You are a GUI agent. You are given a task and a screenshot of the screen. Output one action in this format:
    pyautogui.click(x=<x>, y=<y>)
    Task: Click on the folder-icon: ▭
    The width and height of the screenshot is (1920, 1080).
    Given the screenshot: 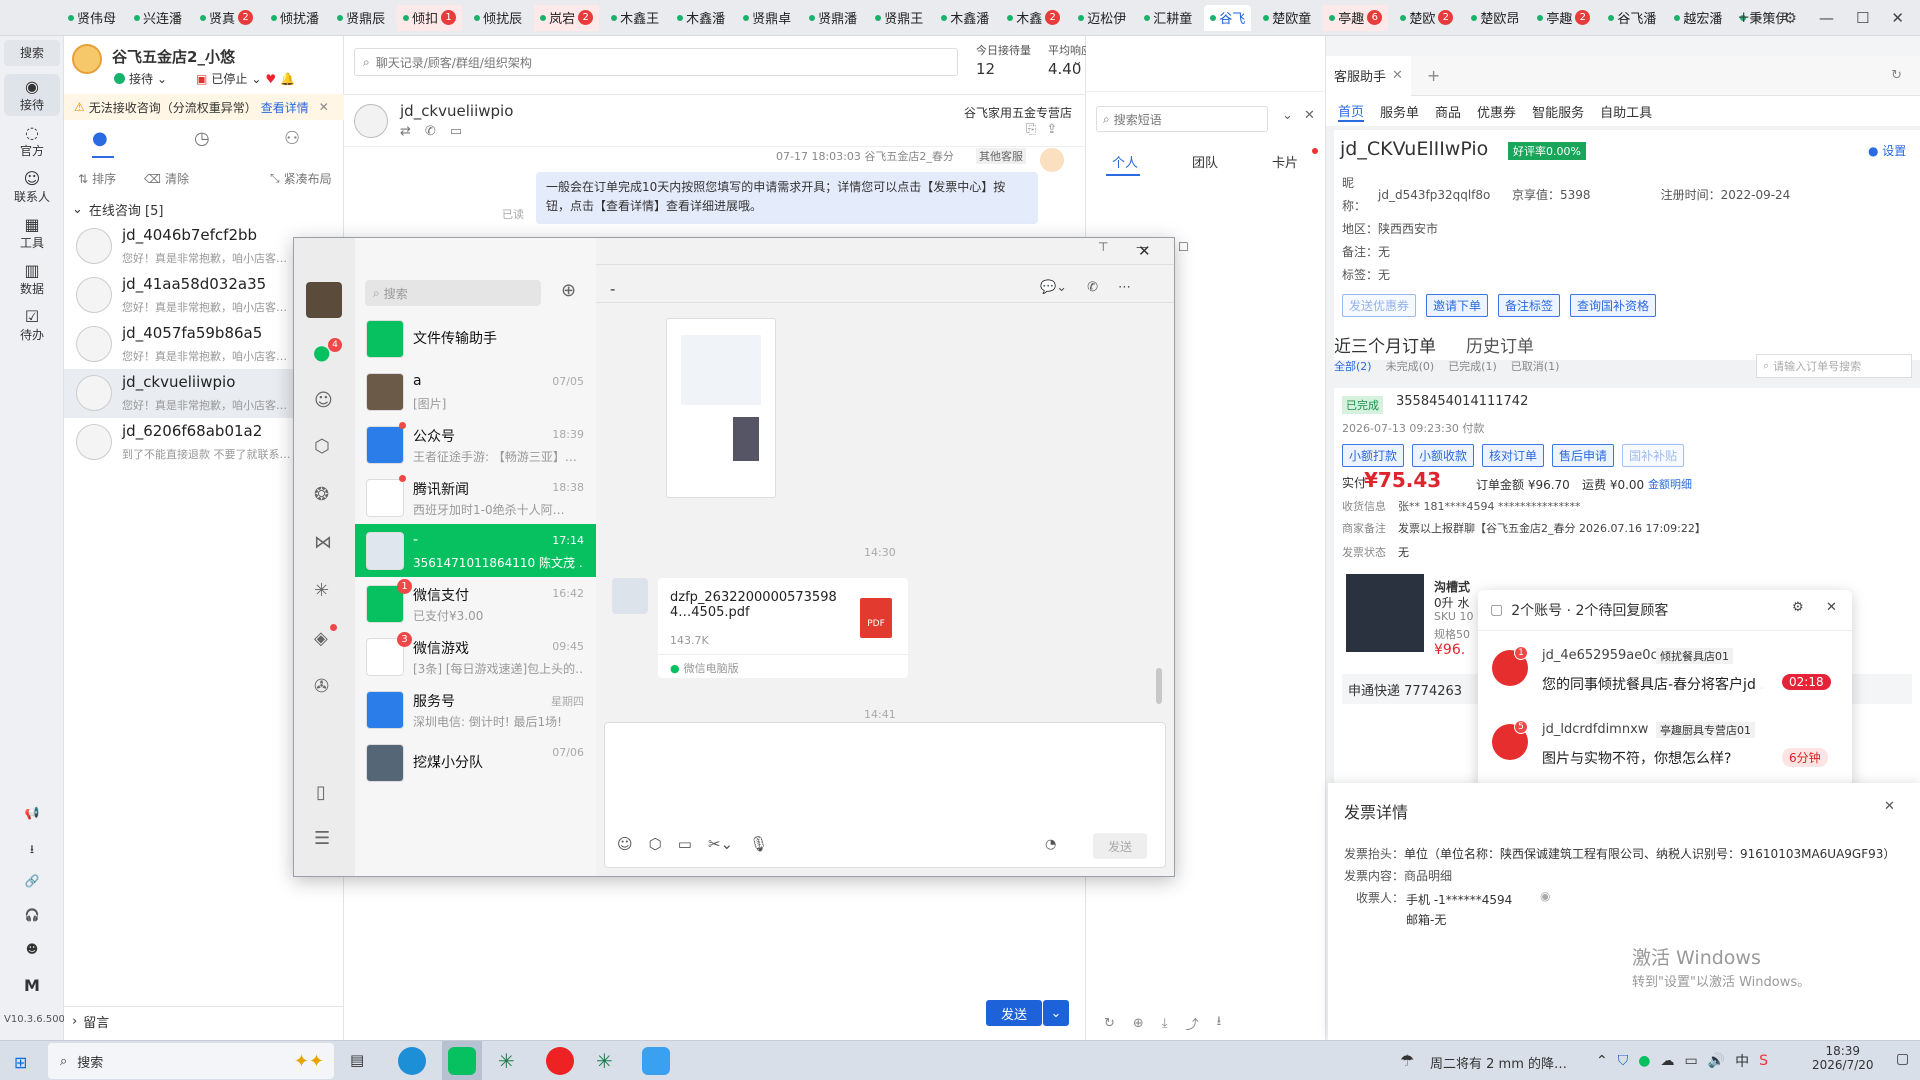 What is the action you would take?
    pyautogui.click(x=685, y=844)
    